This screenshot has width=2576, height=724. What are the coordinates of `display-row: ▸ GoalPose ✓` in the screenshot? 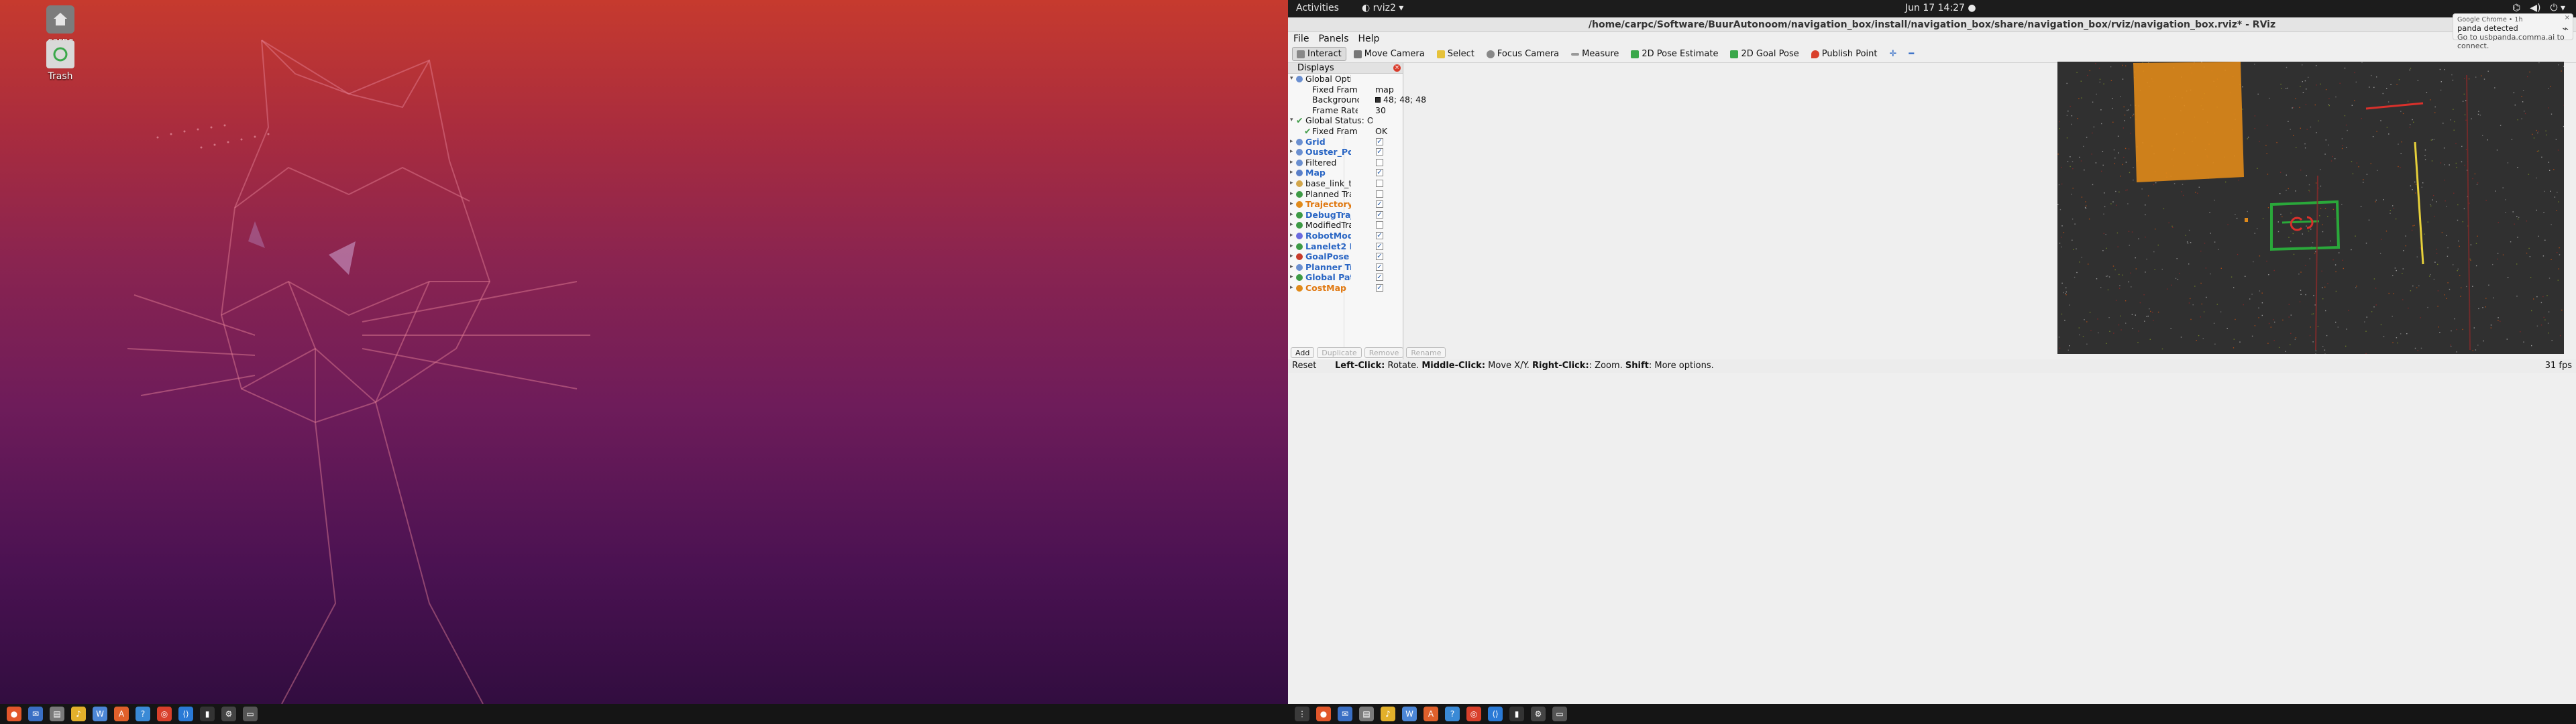 It's located at (1345, 256).